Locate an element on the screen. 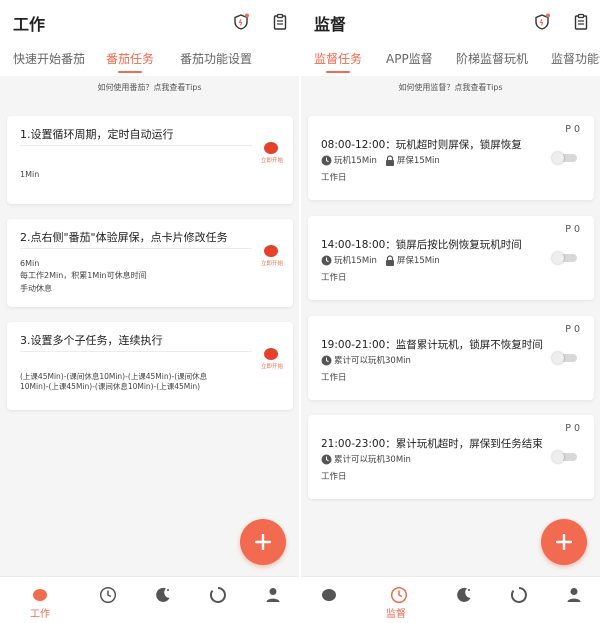 The height and width of the screenshot is (623, 600). tab-tomato-settings: 番茄功能设置 is located at coordinates (216, 58).